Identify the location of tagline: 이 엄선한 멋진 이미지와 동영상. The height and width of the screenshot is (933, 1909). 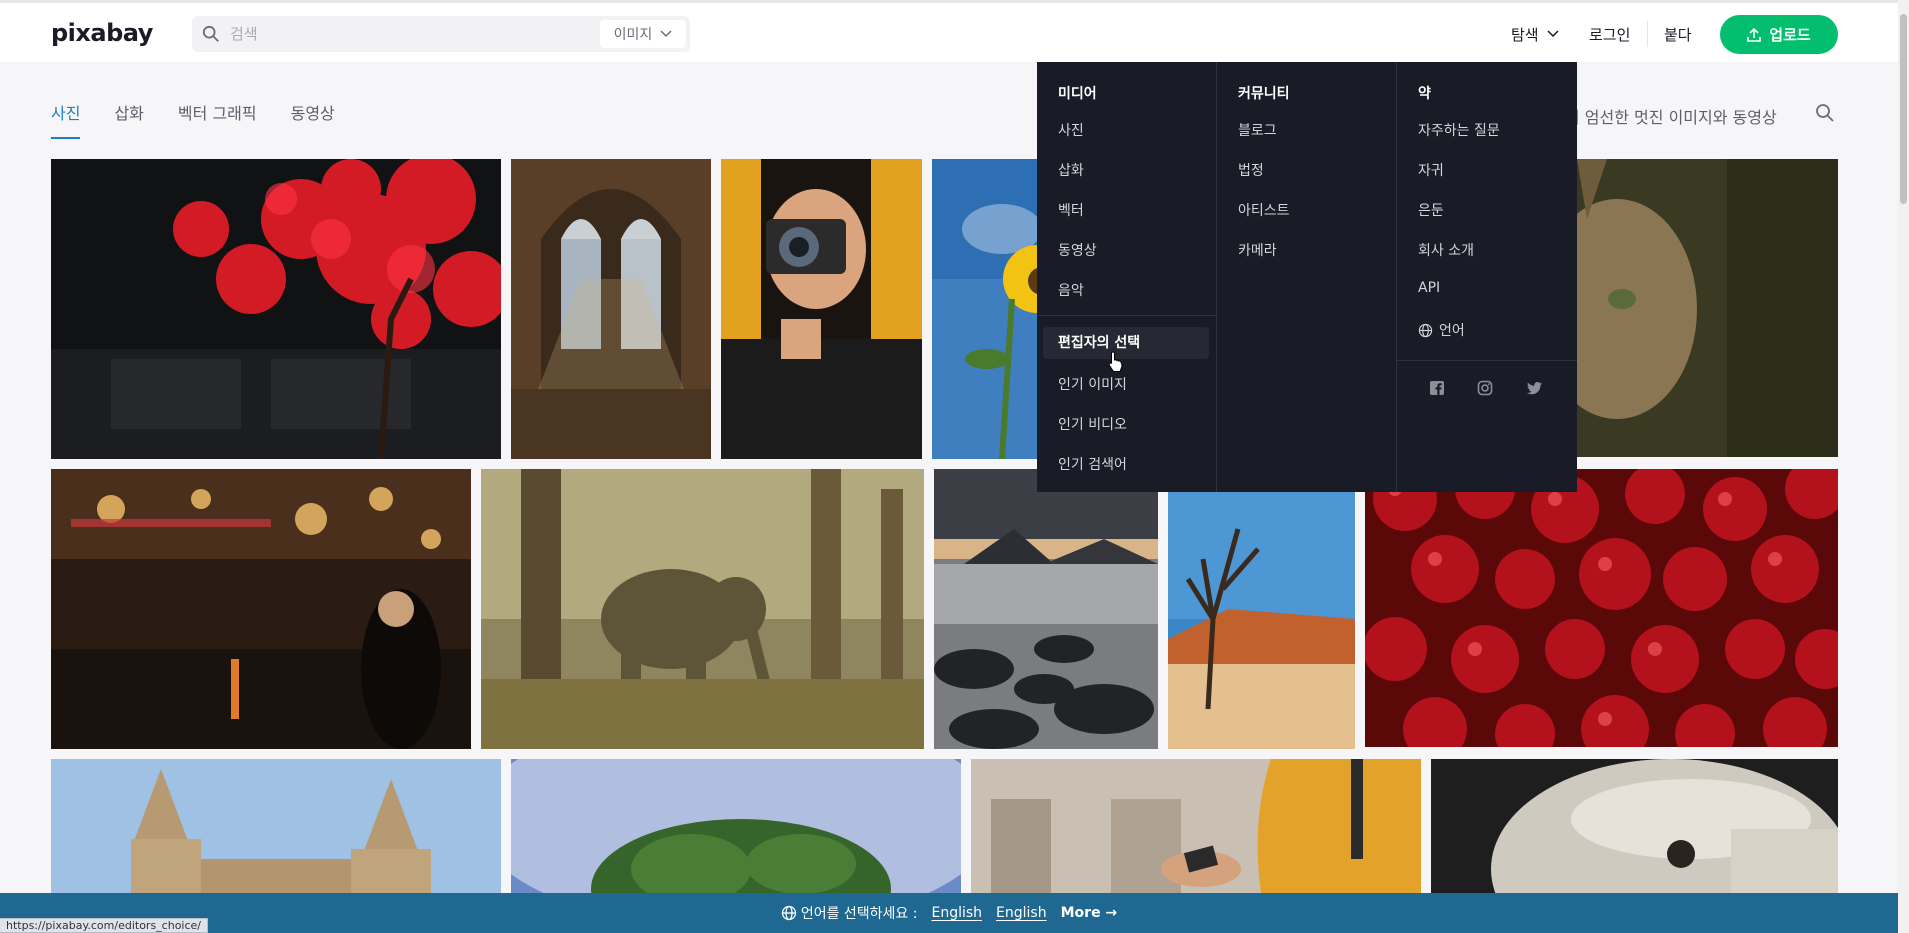
(1671, 117).